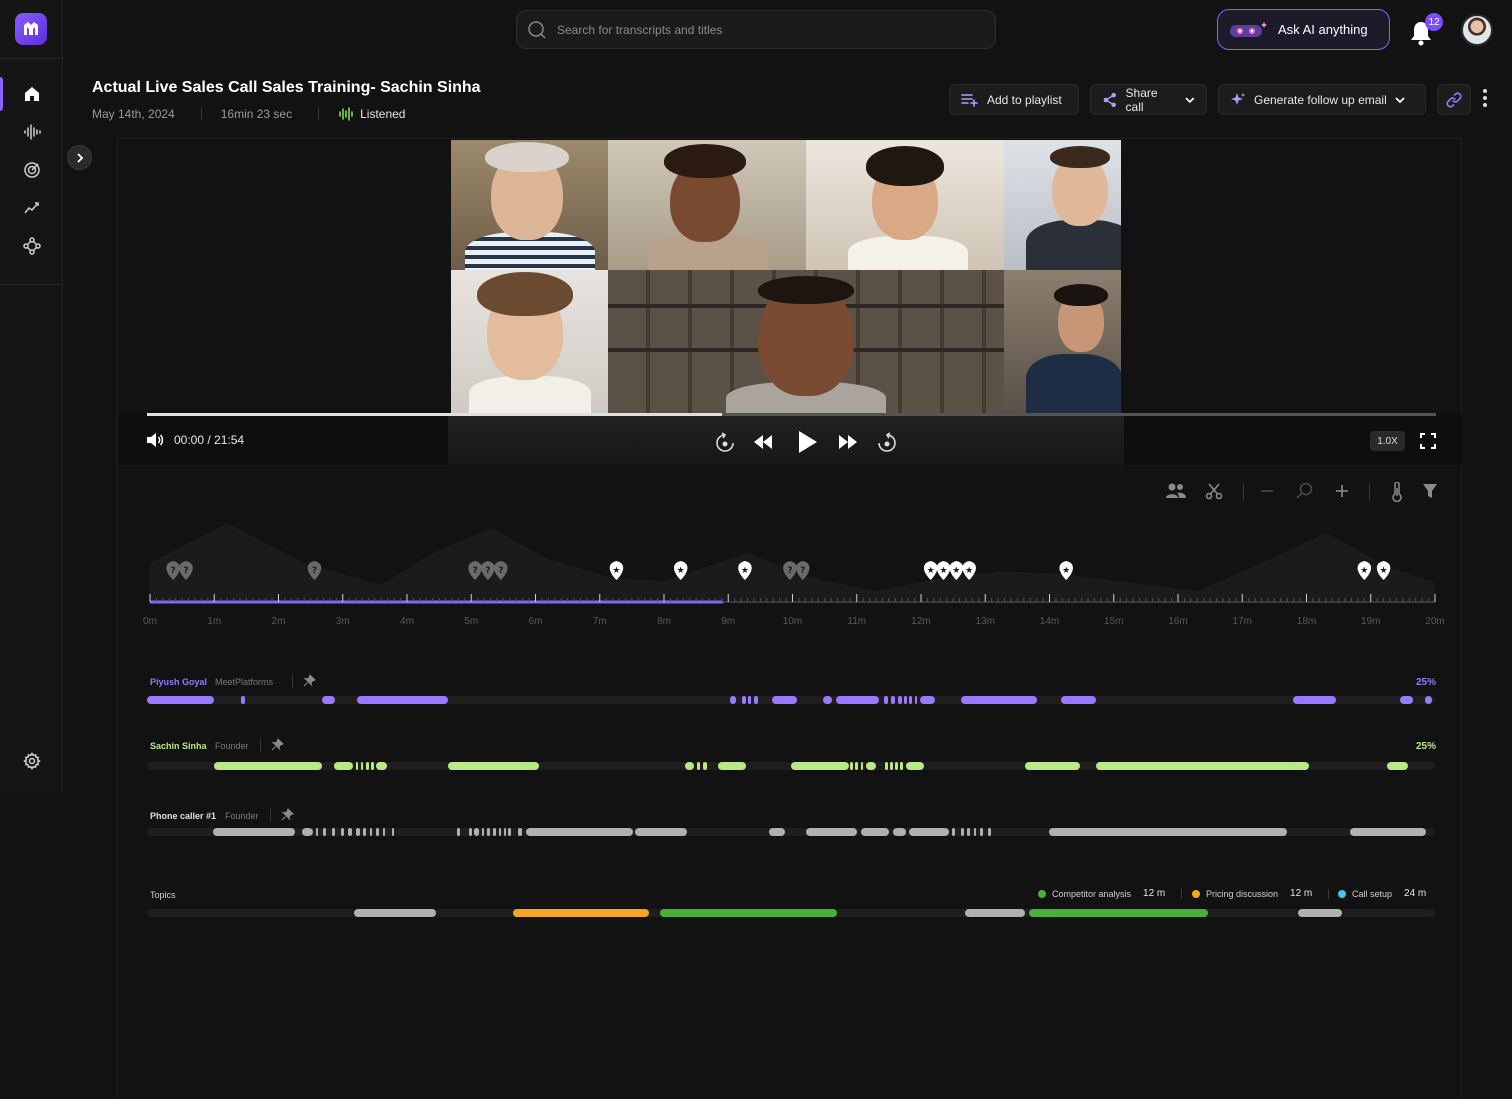 The width and height of the screenshot is (1512, 1099). Describe the element at coordinates (1382, 893) in the screenshot. I see `topic-legend-item: Call setup 24 m` at that location.